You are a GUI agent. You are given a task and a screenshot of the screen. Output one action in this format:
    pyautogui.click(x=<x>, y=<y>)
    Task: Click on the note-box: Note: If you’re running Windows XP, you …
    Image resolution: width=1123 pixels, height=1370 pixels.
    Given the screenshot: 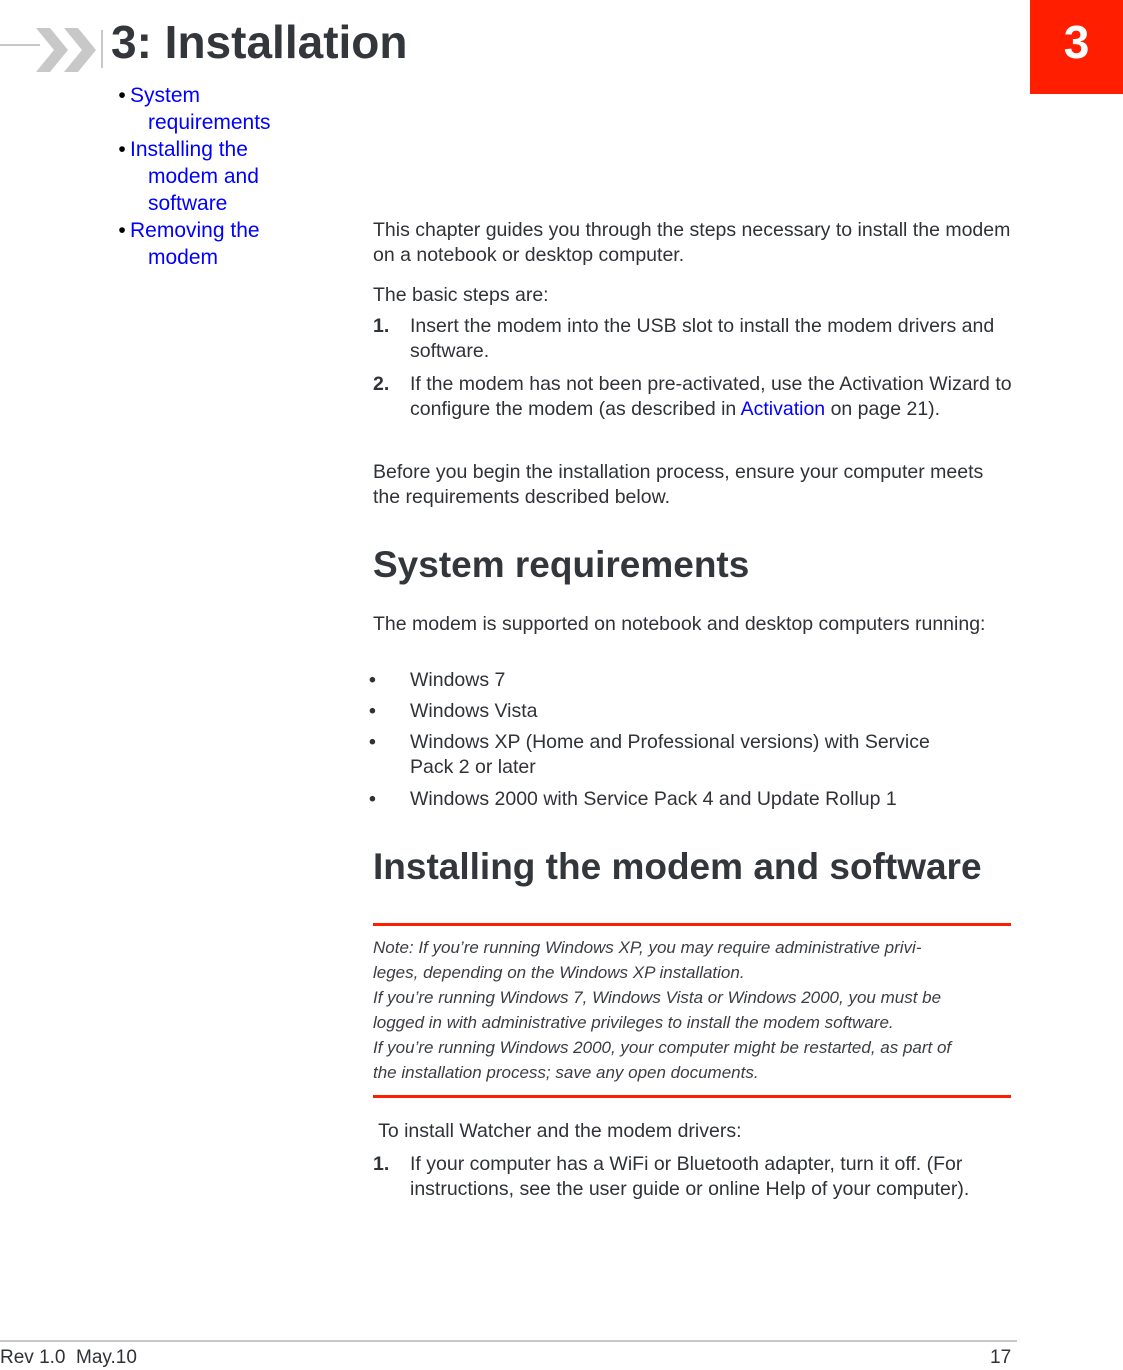 What is the action you would take?
    pyautogui.click(x=662, y=1010)
    